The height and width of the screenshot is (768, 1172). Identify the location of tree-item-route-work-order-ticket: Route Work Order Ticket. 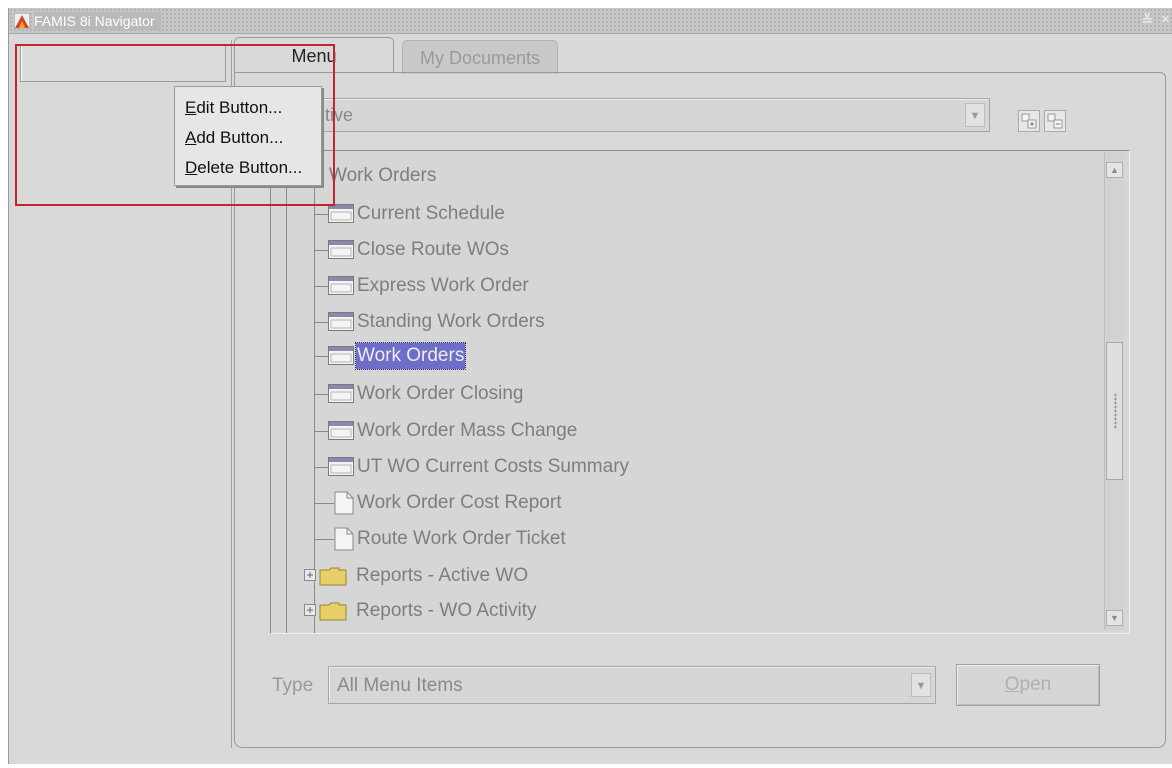
(686, 539).